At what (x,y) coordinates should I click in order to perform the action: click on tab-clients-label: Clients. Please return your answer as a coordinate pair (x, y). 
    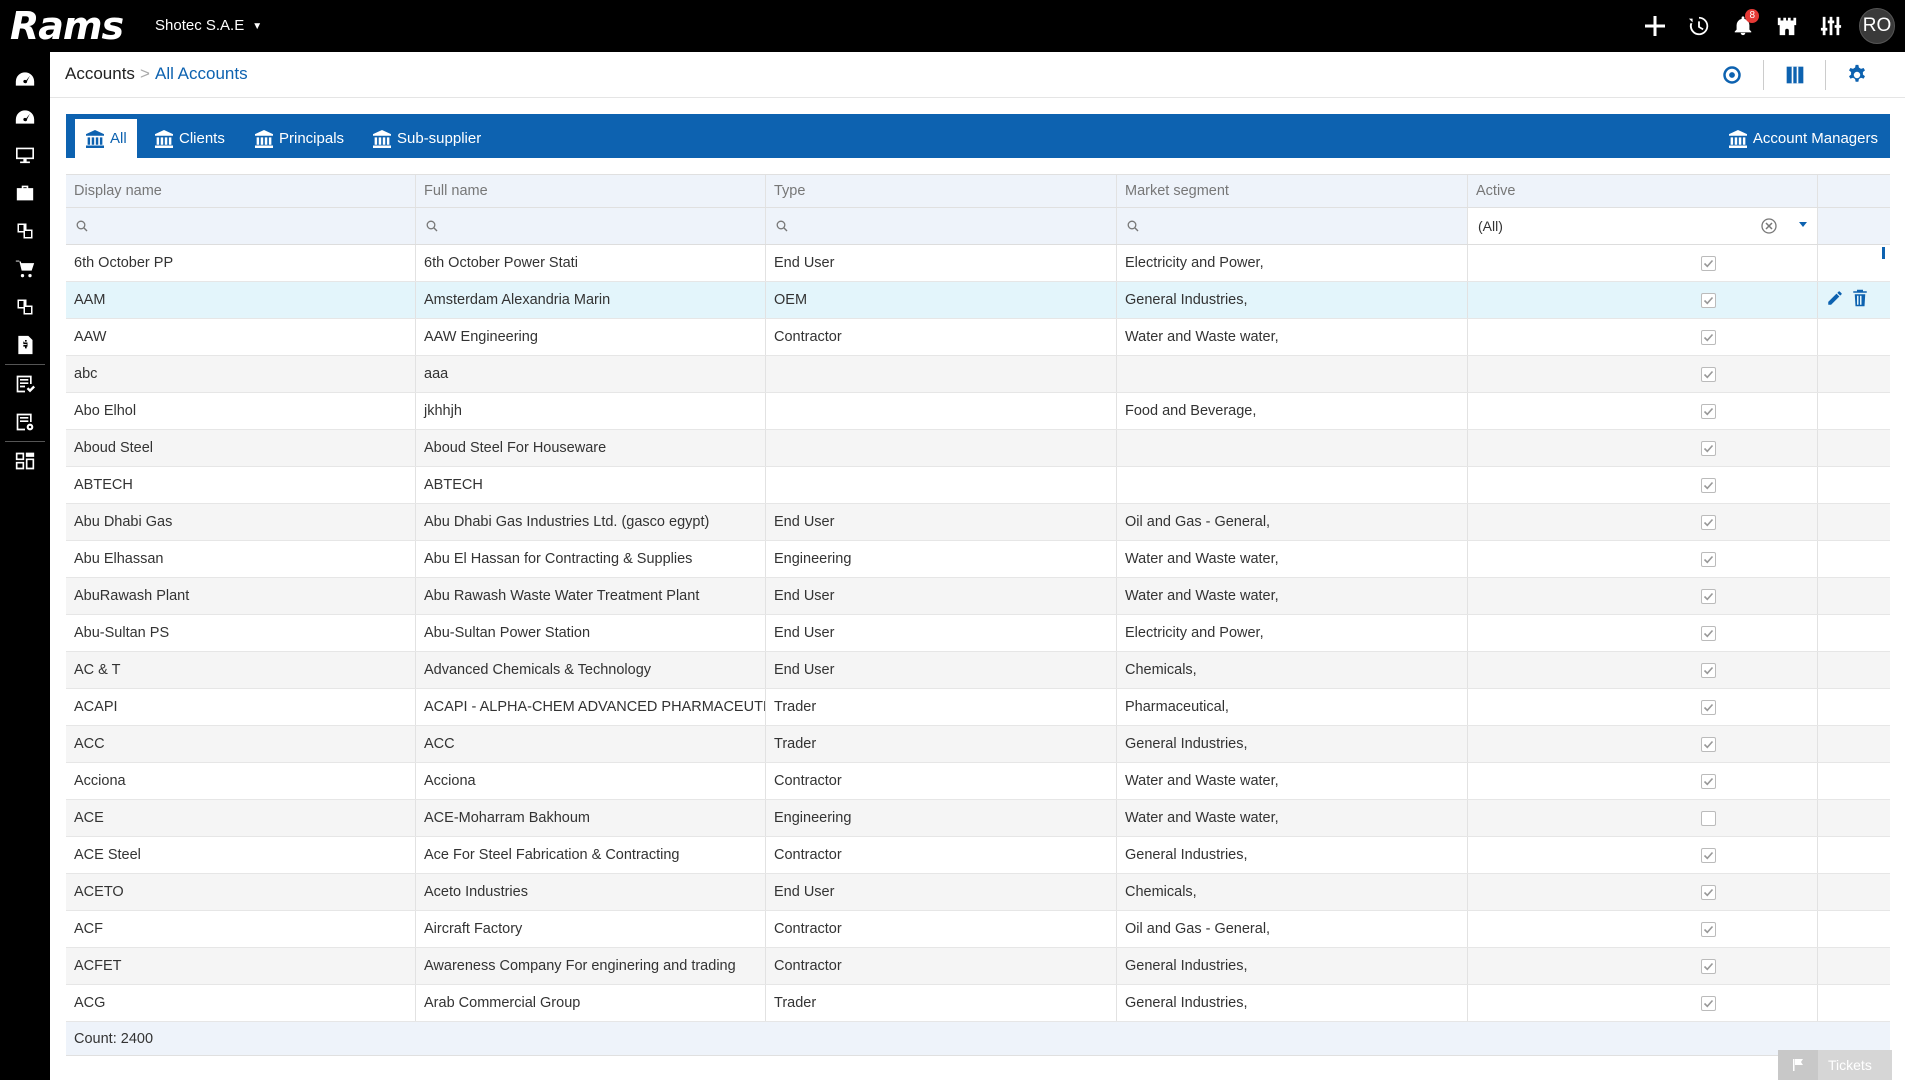
    Looking at the image, I should click on (202, 138).